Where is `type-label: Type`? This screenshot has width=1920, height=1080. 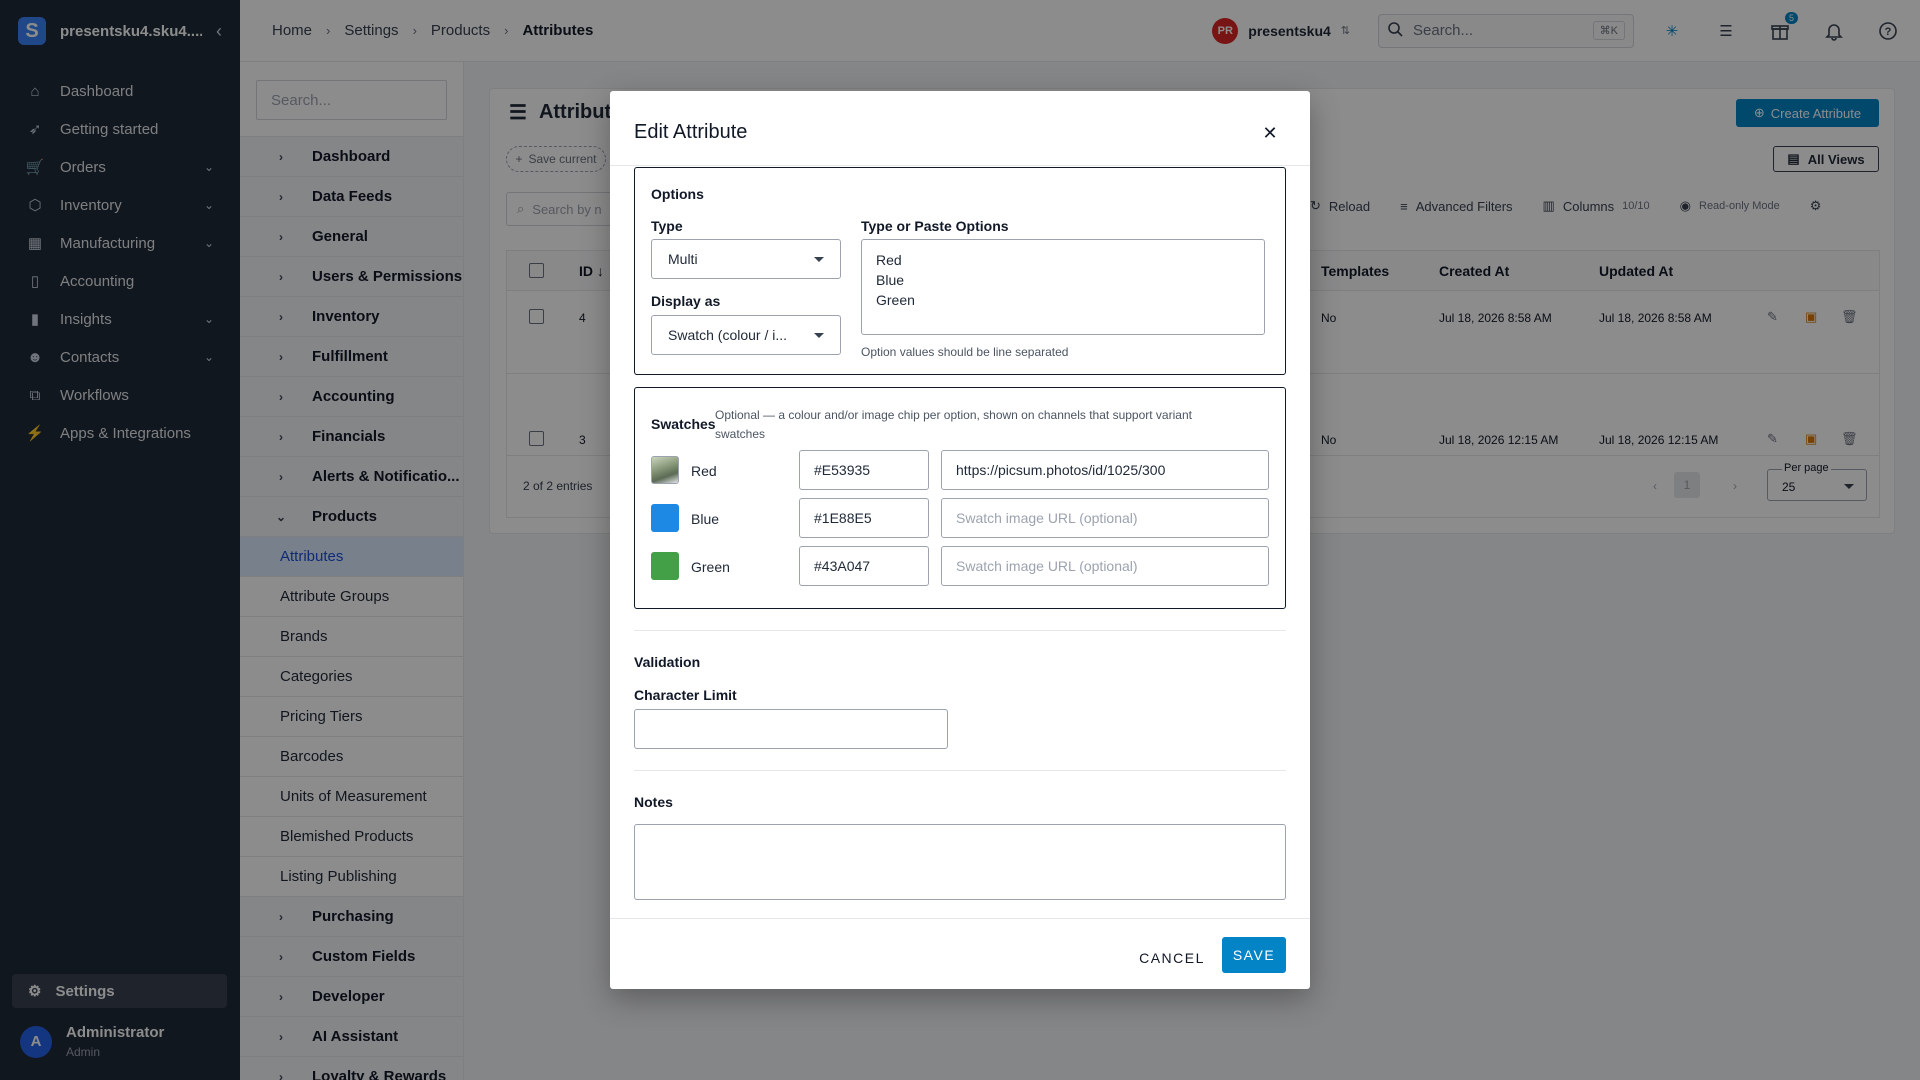
type-label: Type is located at coordinates (667, 226).